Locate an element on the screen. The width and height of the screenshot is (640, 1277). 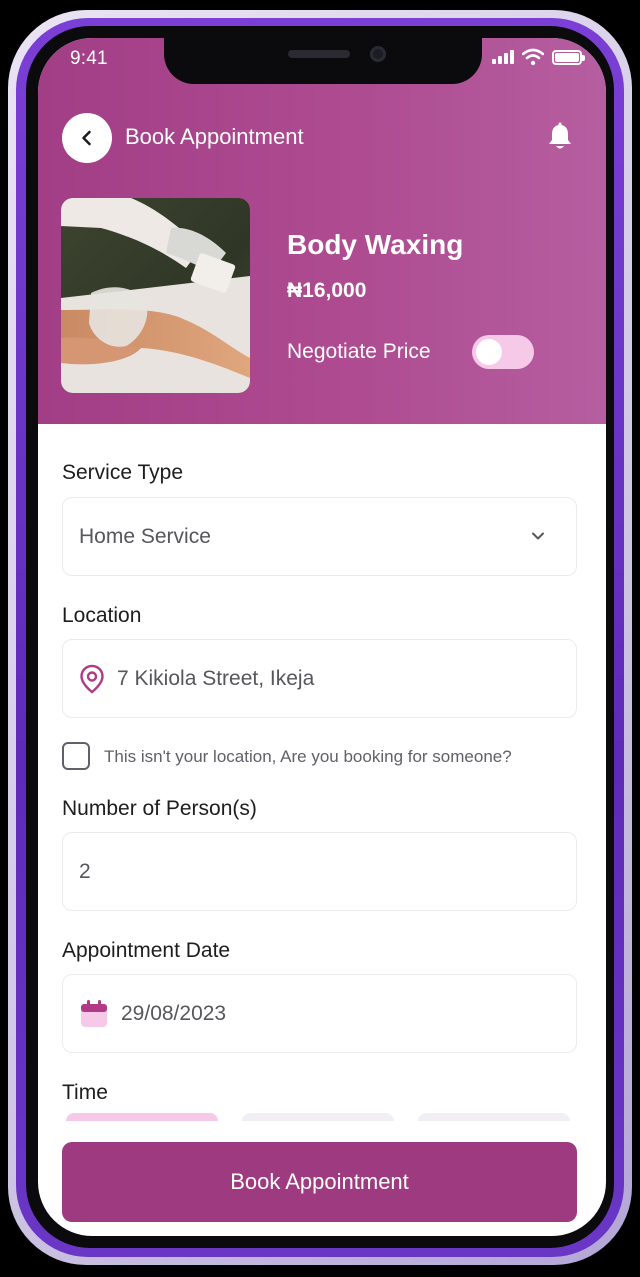
time-label: Time is located at coordinates (85, 1092).